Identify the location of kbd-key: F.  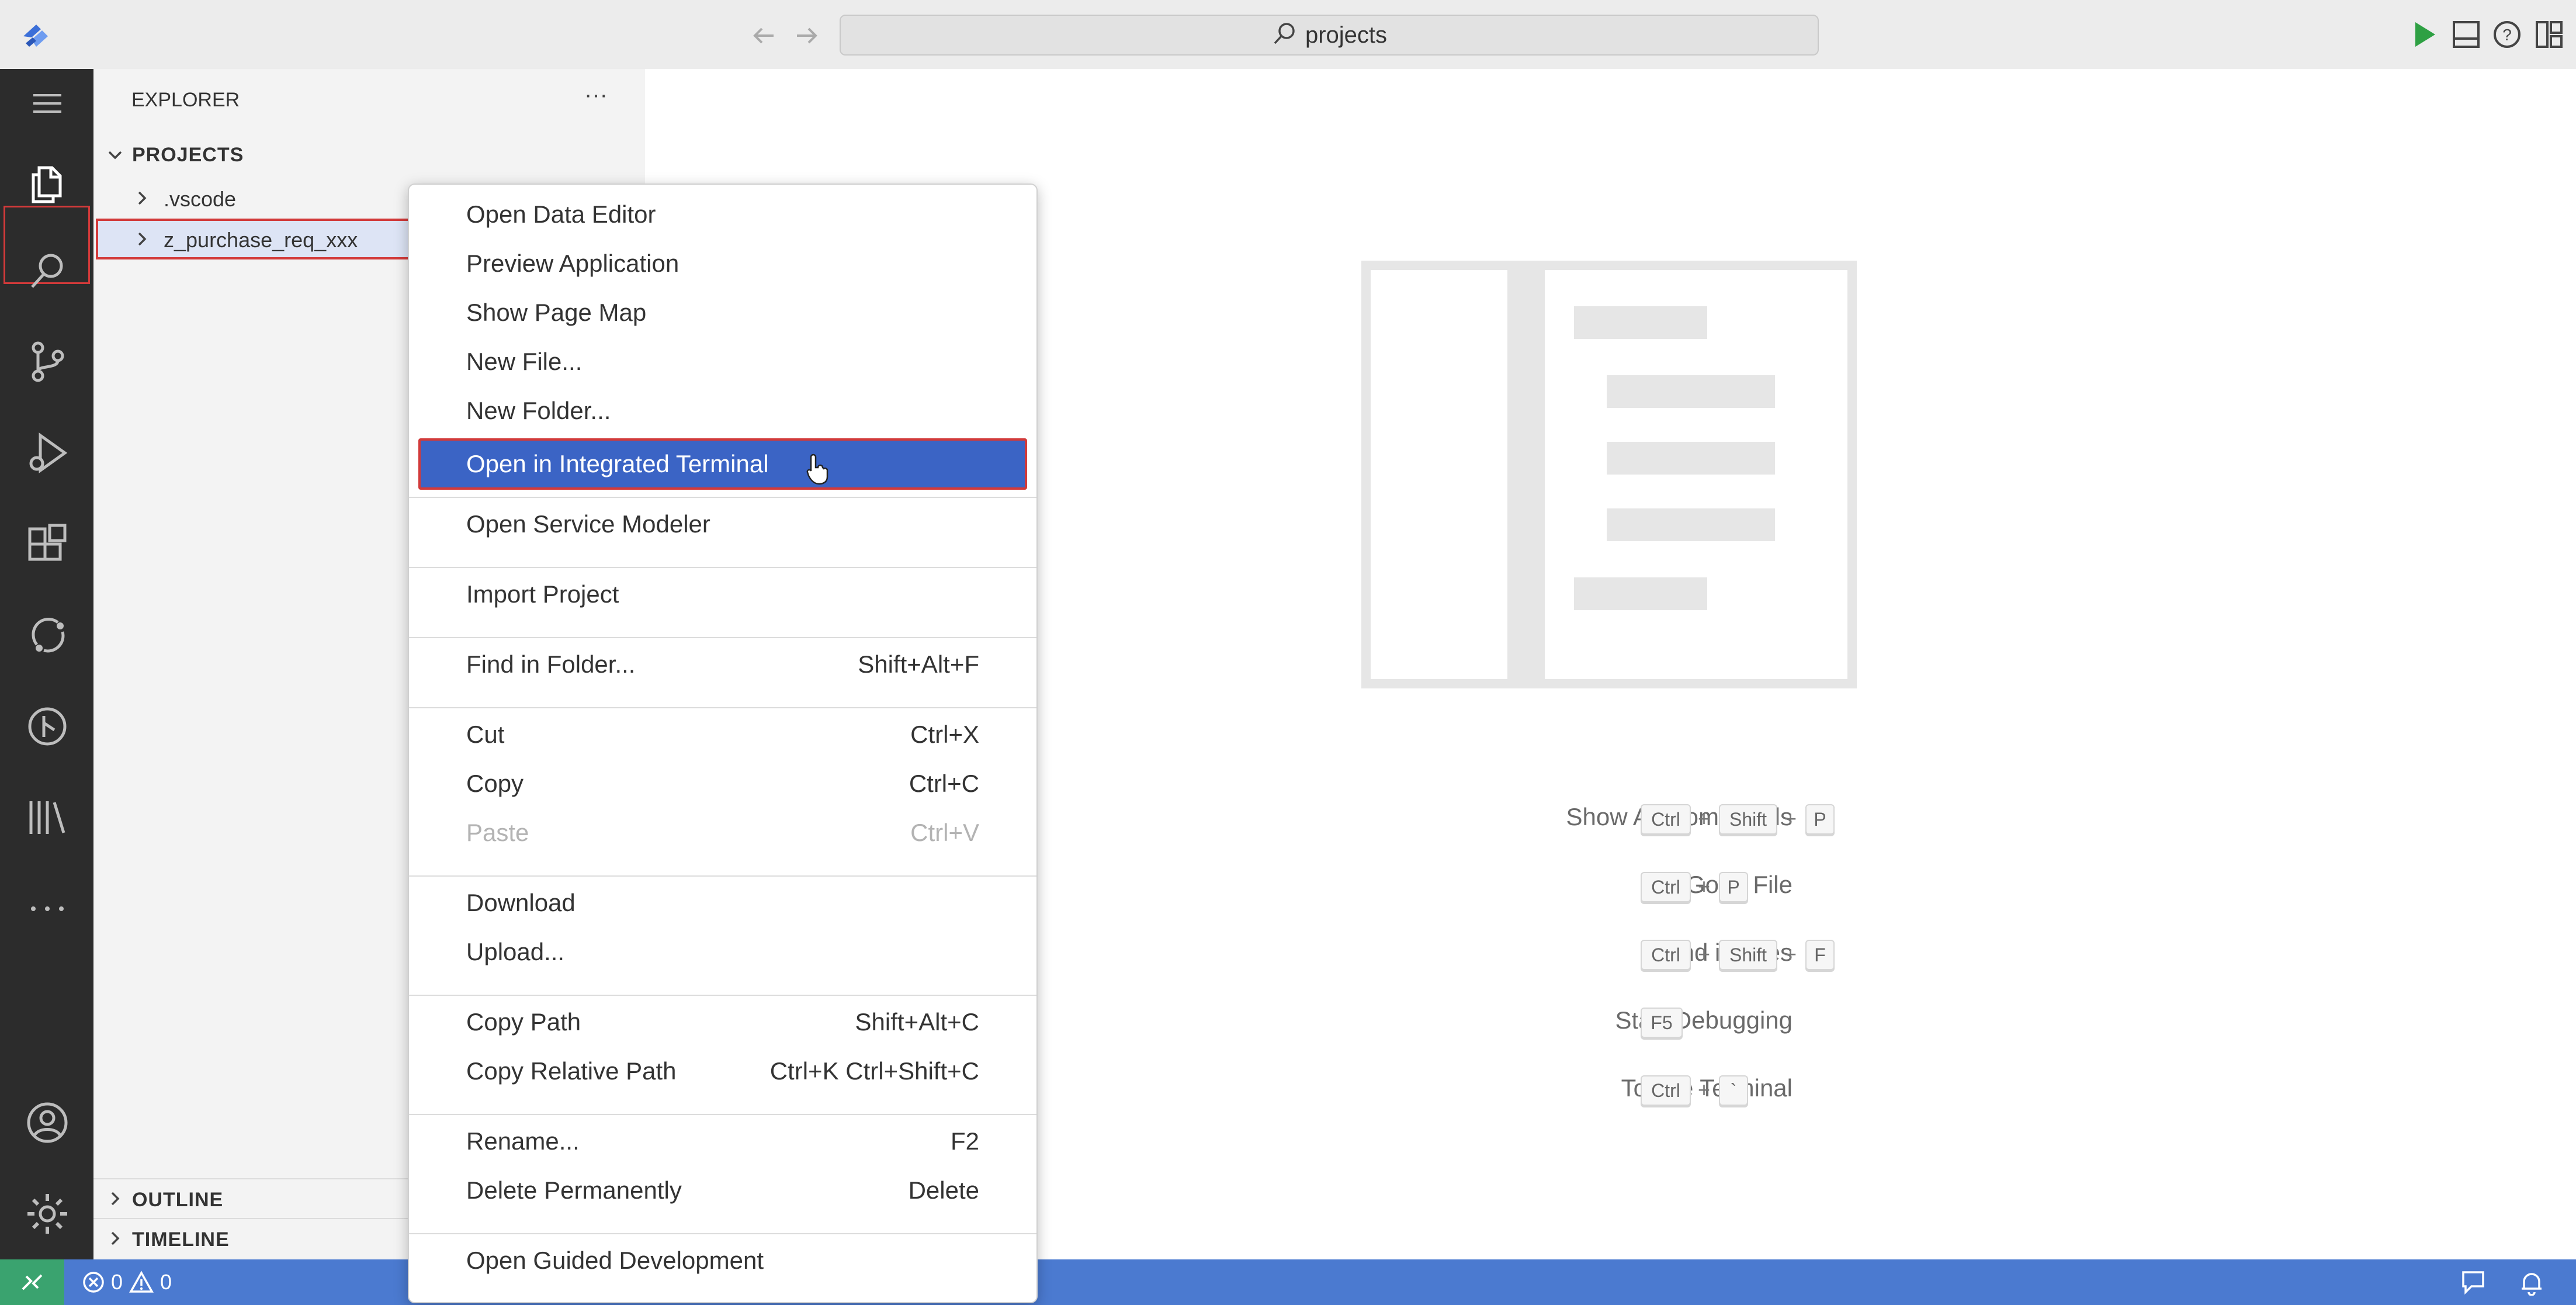
(1820, 955).